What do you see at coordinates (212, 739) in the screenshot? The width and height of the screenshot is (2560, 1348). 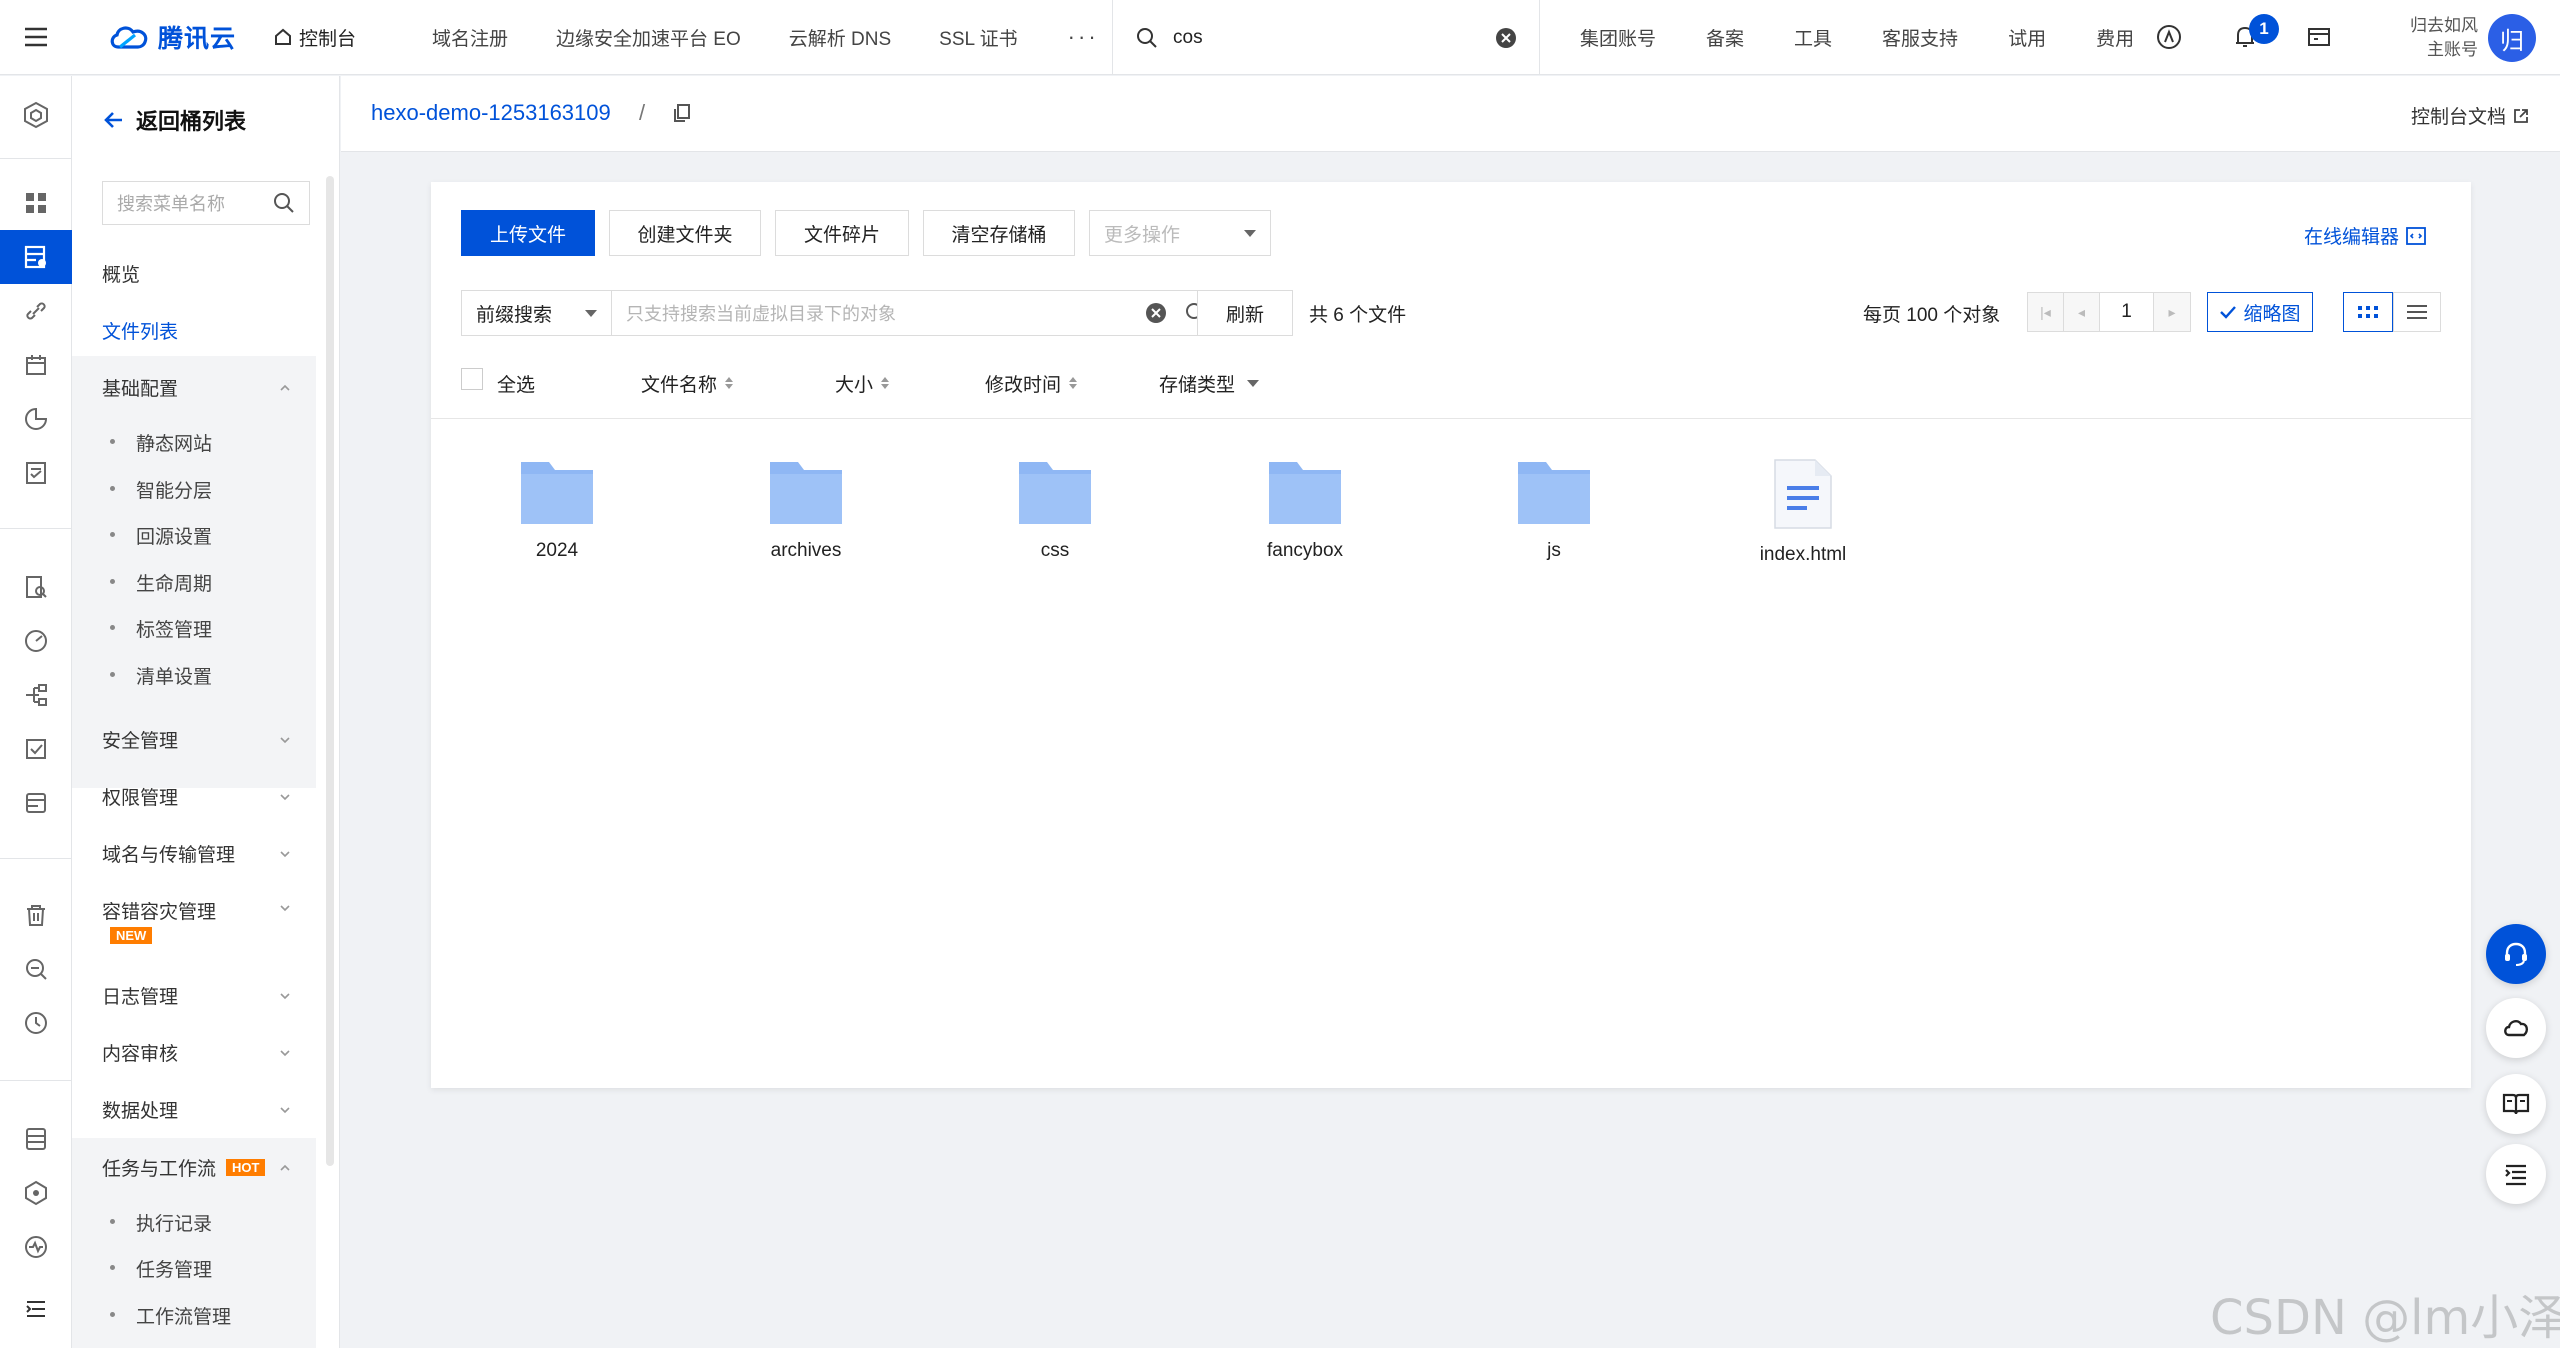 I see `menu-security: 安全管理` at bounding box center [212, 739].